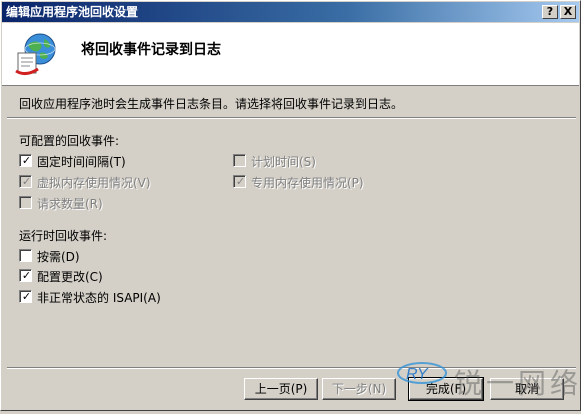 The image size is (581, 414). I want to click on virtual-memory-label: 虚拟内存使用情况(V), so click(94, 182).